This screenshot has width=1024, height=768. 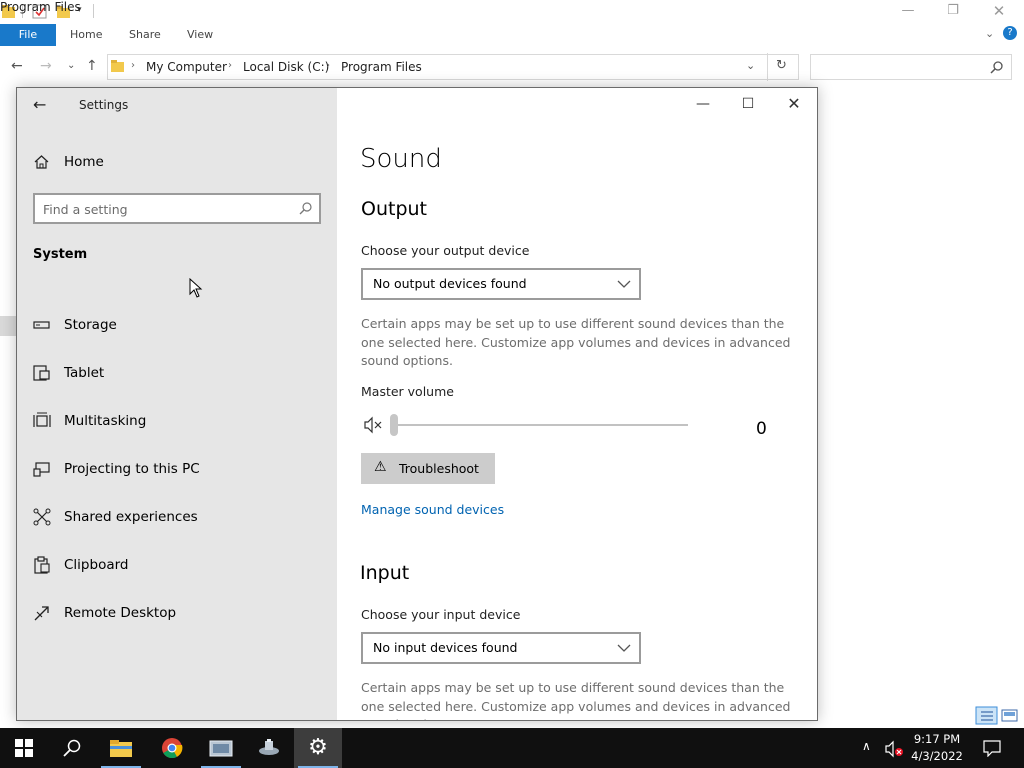 I want to click on maximize-icon: ☐, so click(x=748, y=105).